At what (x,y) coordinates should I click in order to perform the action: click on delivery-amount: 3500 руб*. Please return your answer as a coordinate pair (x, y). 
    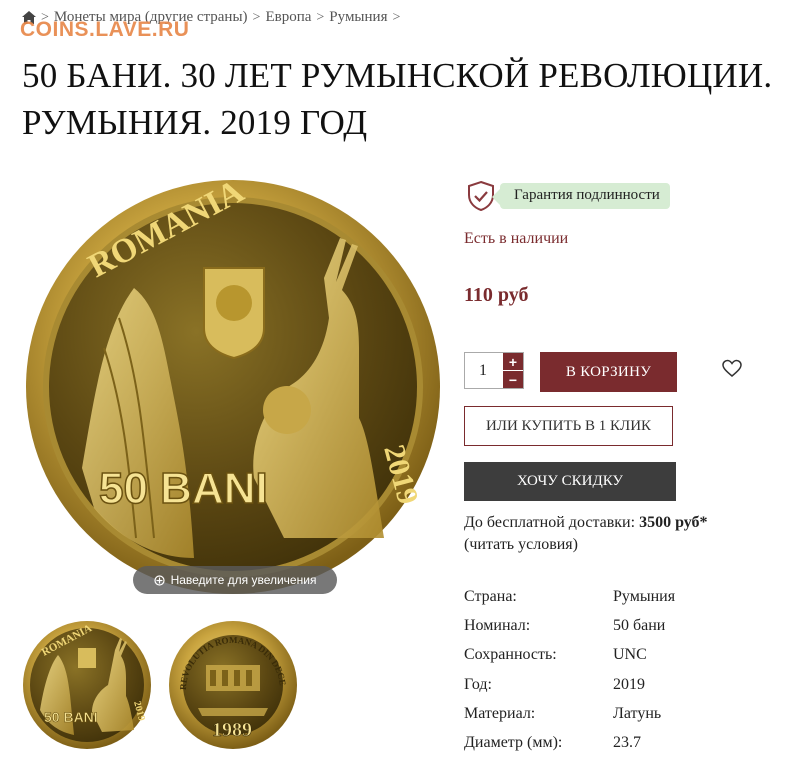
    Looking at the image, I should click on (673, 522).